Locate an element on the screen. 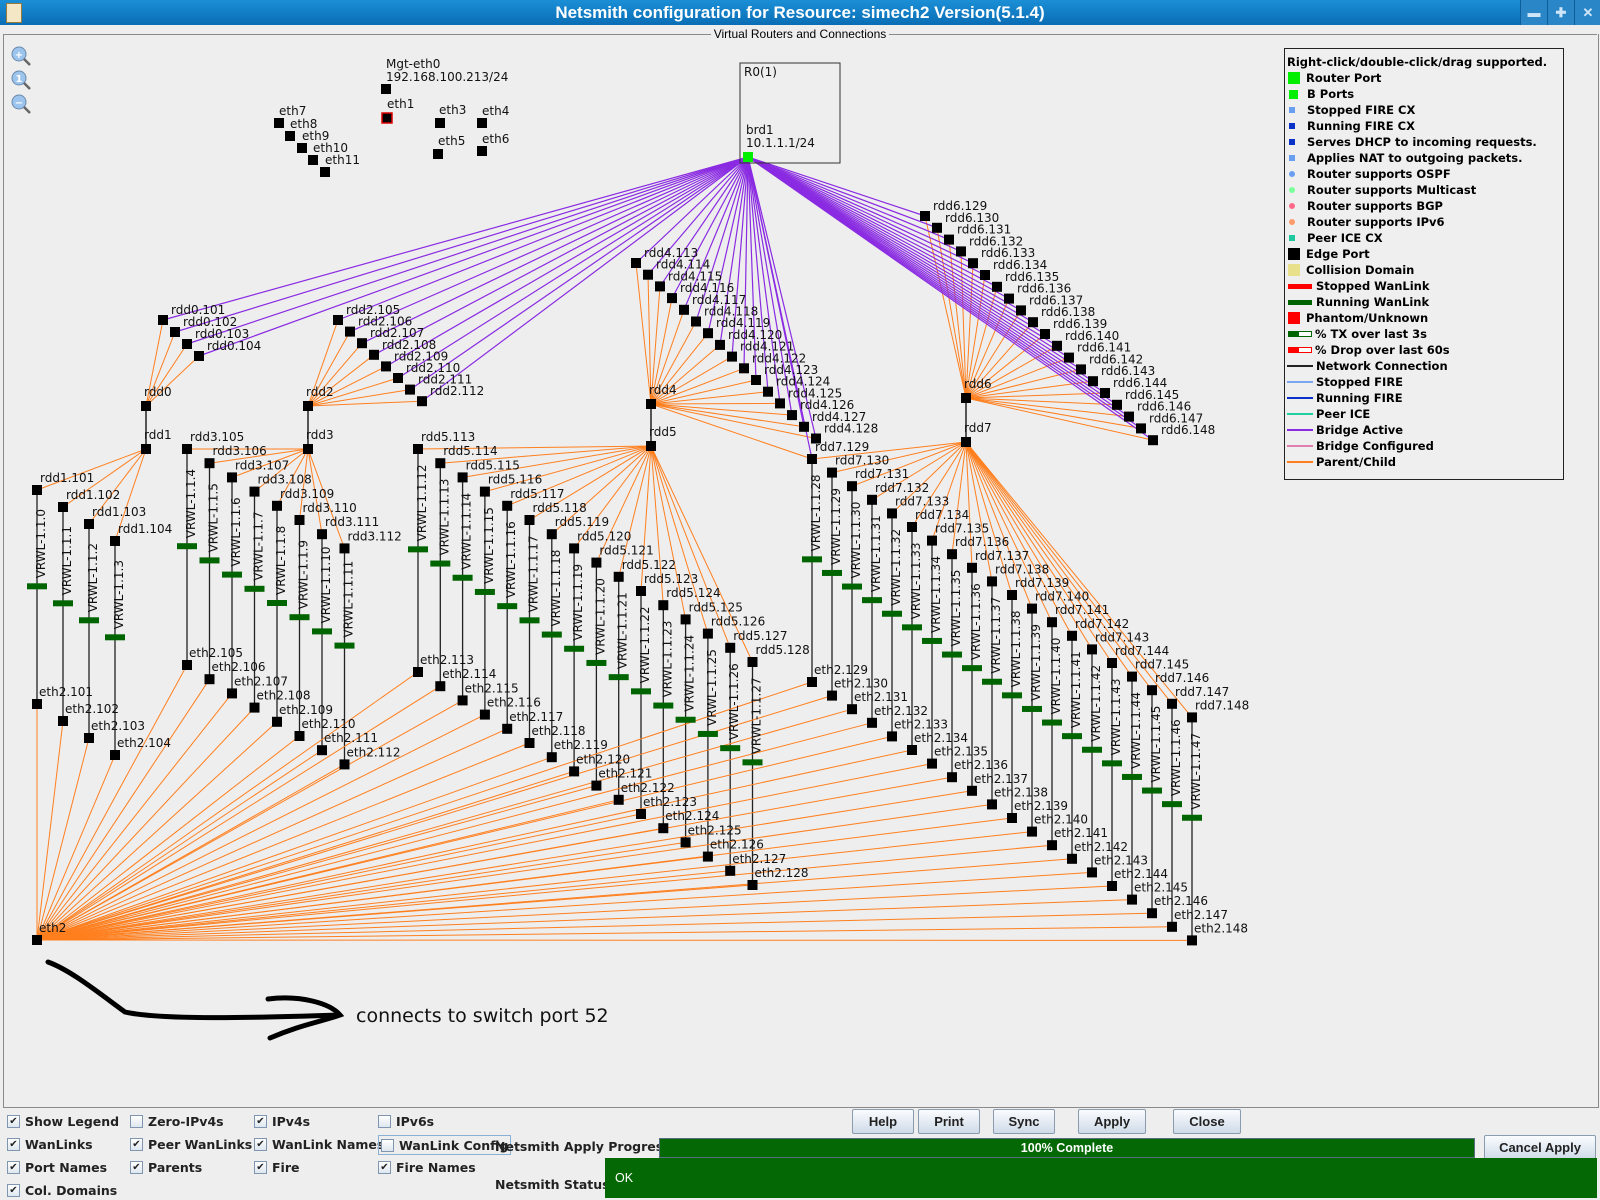 This screenshot has height=1200, width=1600. port-rdd5.121 is located at coordinates (596, 562).